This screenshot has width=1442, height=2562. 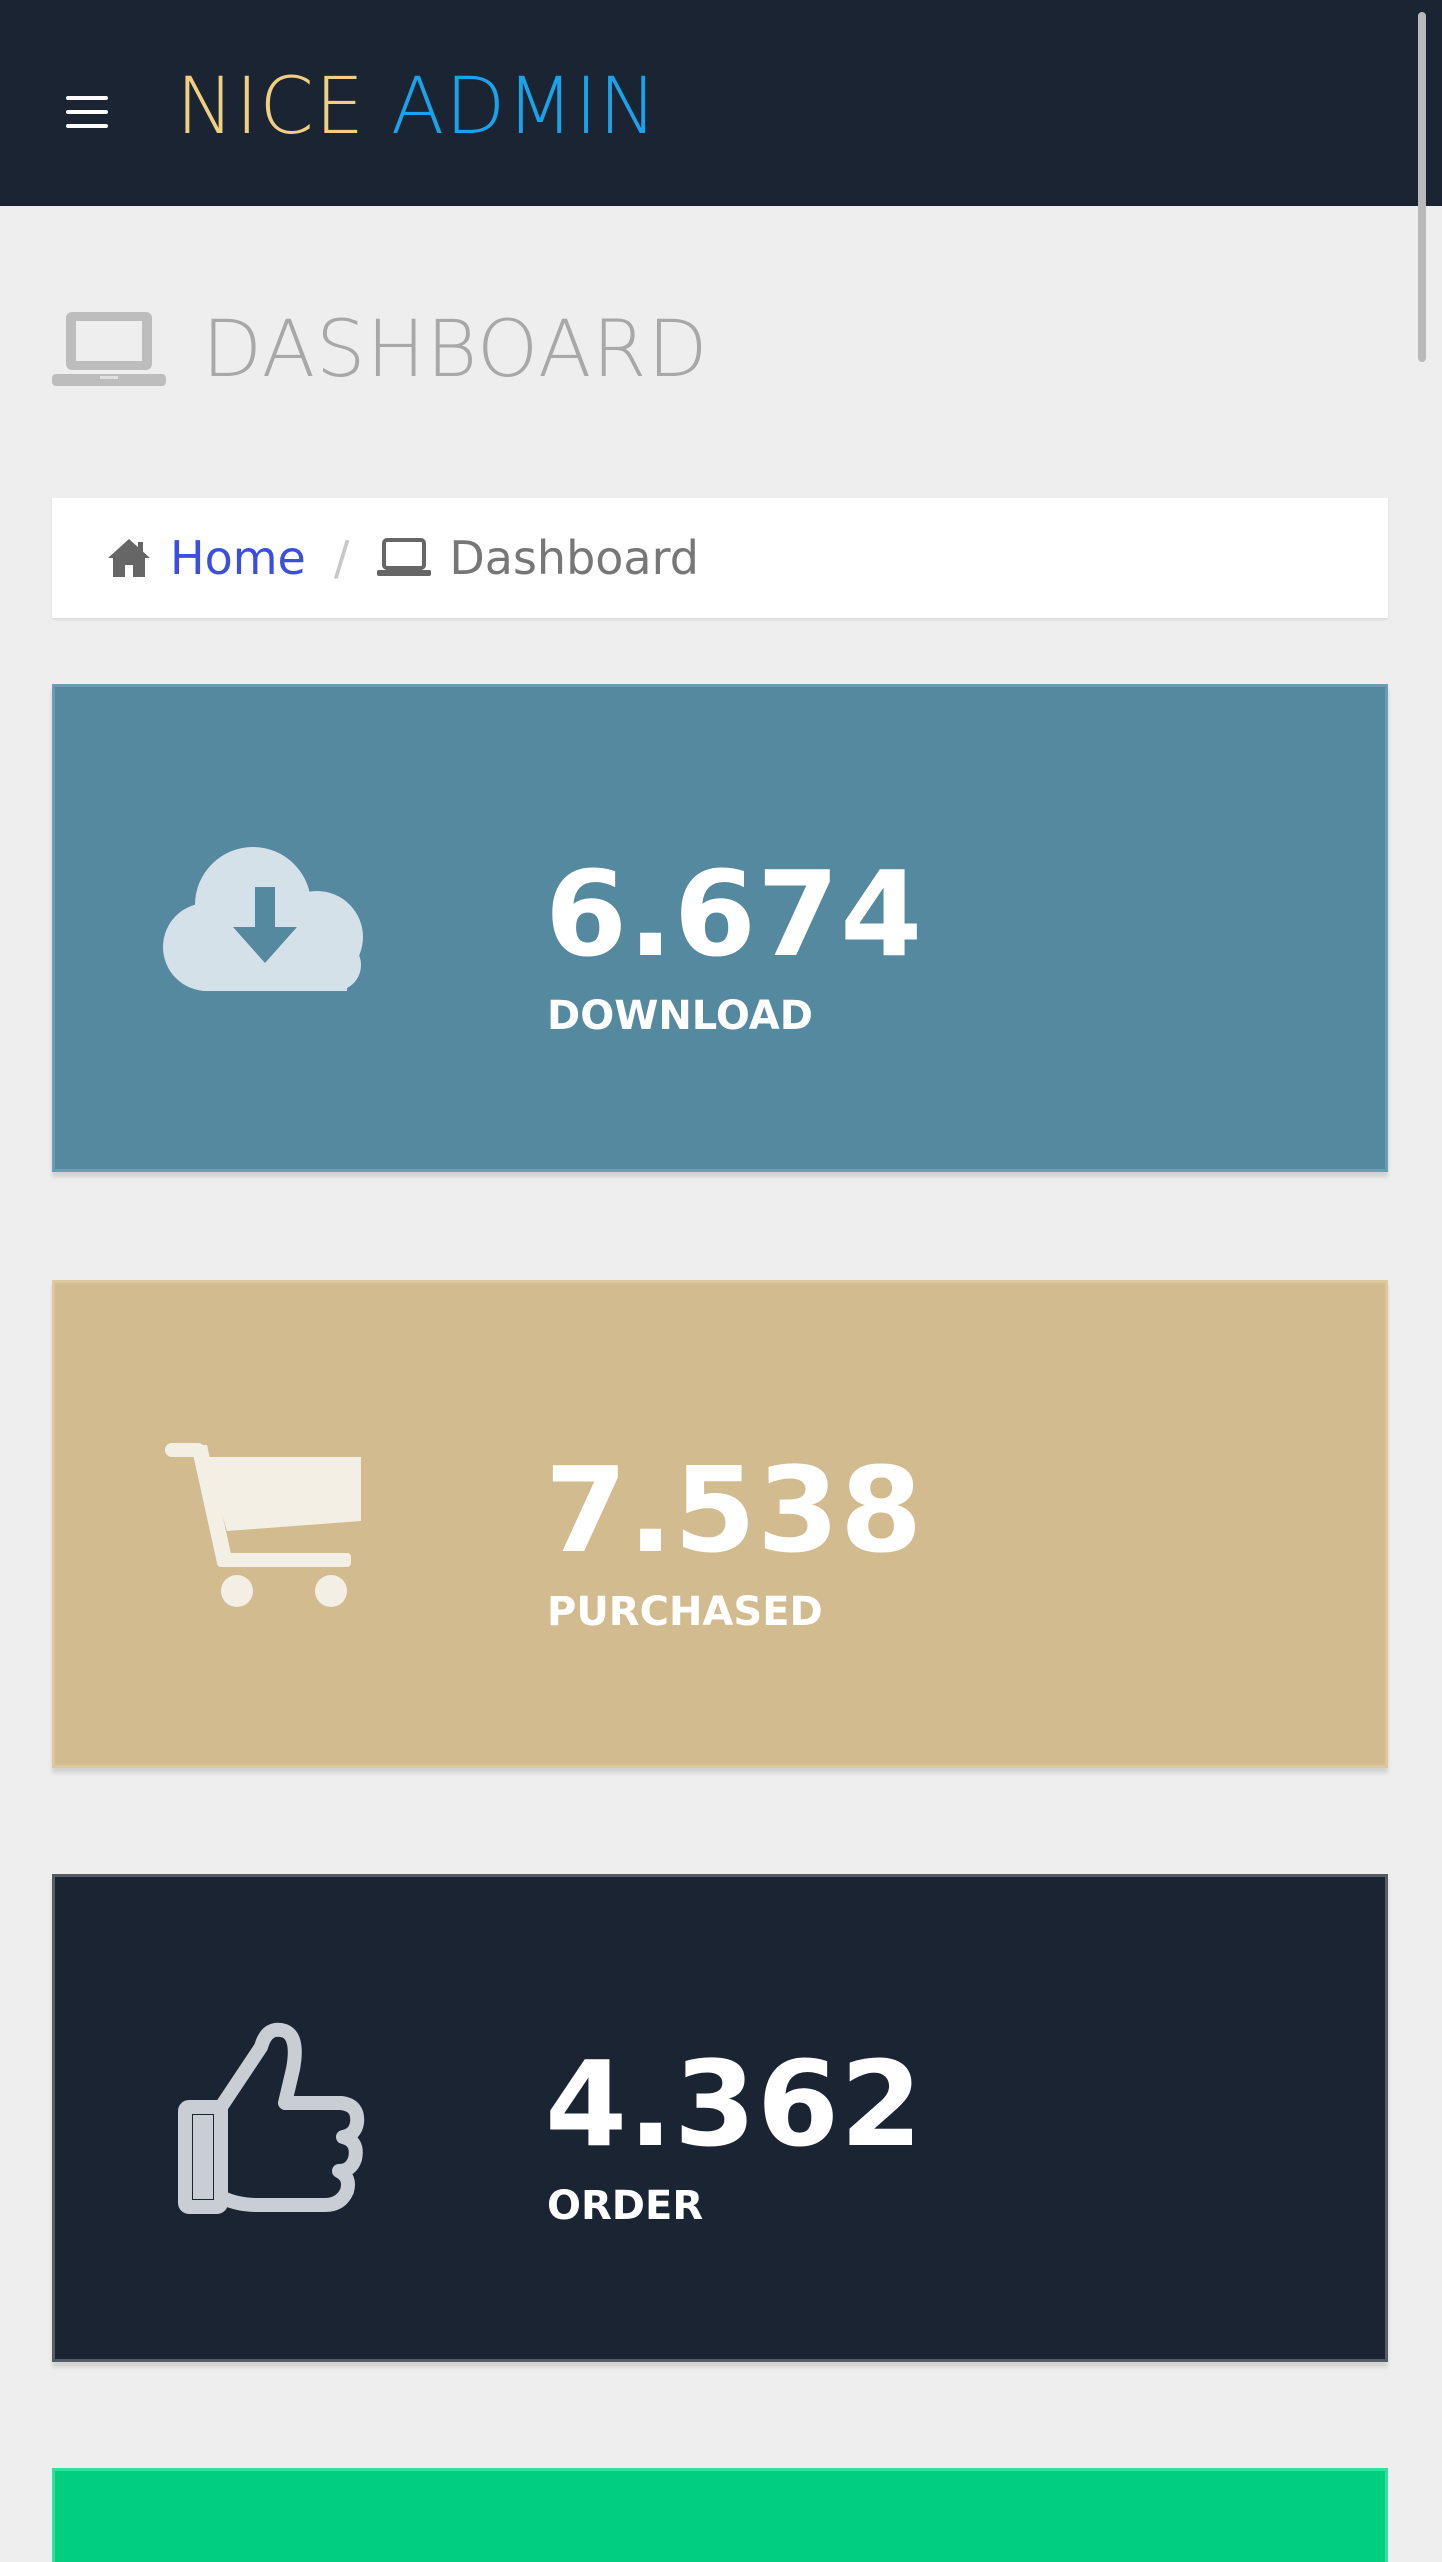 What do you see at coordinates (271, 107) in the screenshot?
I see `brand-text-nice: NICE` at bounding box center [271, 107].